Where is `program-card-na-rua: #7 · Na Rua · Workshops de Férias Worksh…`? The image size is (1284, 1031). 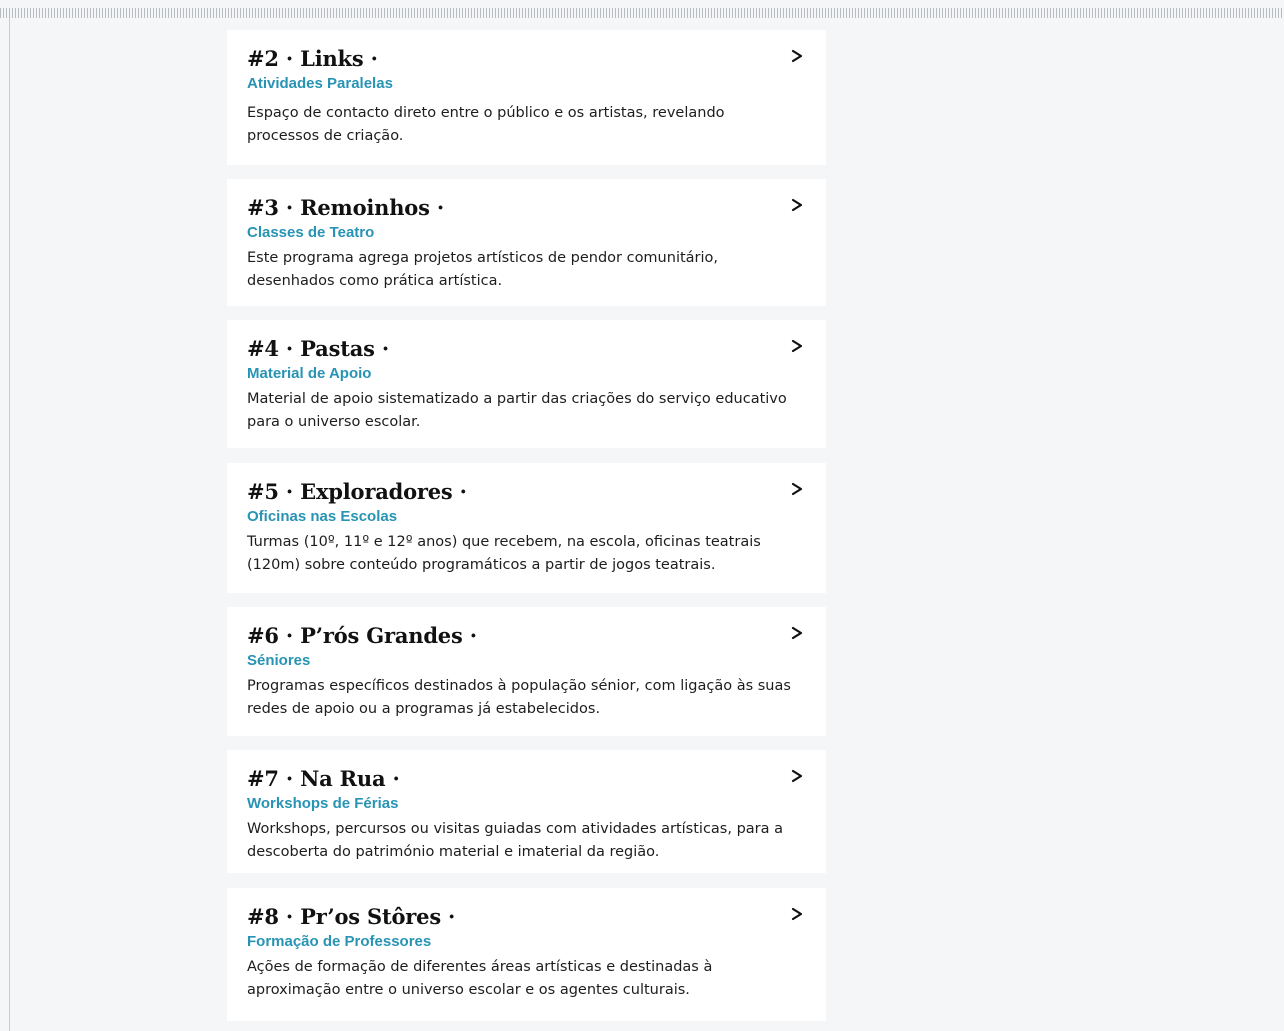
program-card-na-rua: #7 · Na Rua · Workshops de Férias Worksh… is located at coordinates (526, 811).